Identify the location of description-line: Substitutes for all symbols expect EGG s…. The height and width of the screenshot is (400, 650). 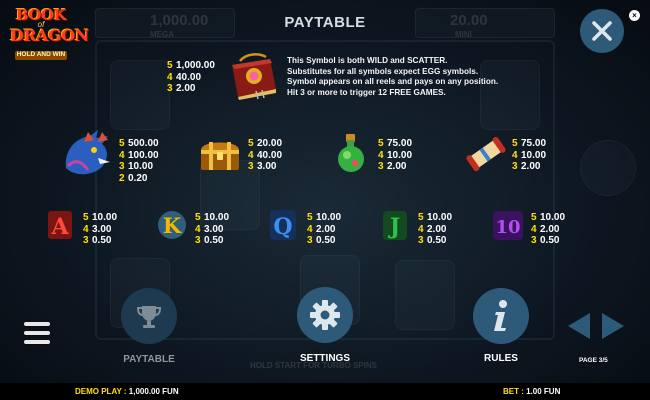
(383, 71).